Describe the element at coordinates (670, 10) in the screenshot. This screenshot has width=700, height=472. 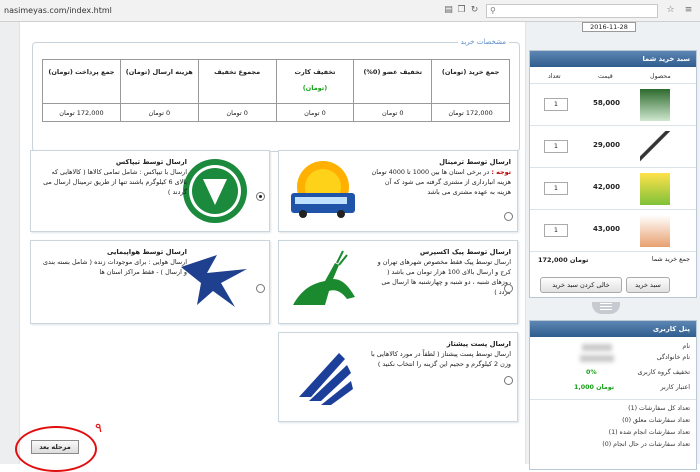
I see `bookmark-star-icon: ☆` at that location.